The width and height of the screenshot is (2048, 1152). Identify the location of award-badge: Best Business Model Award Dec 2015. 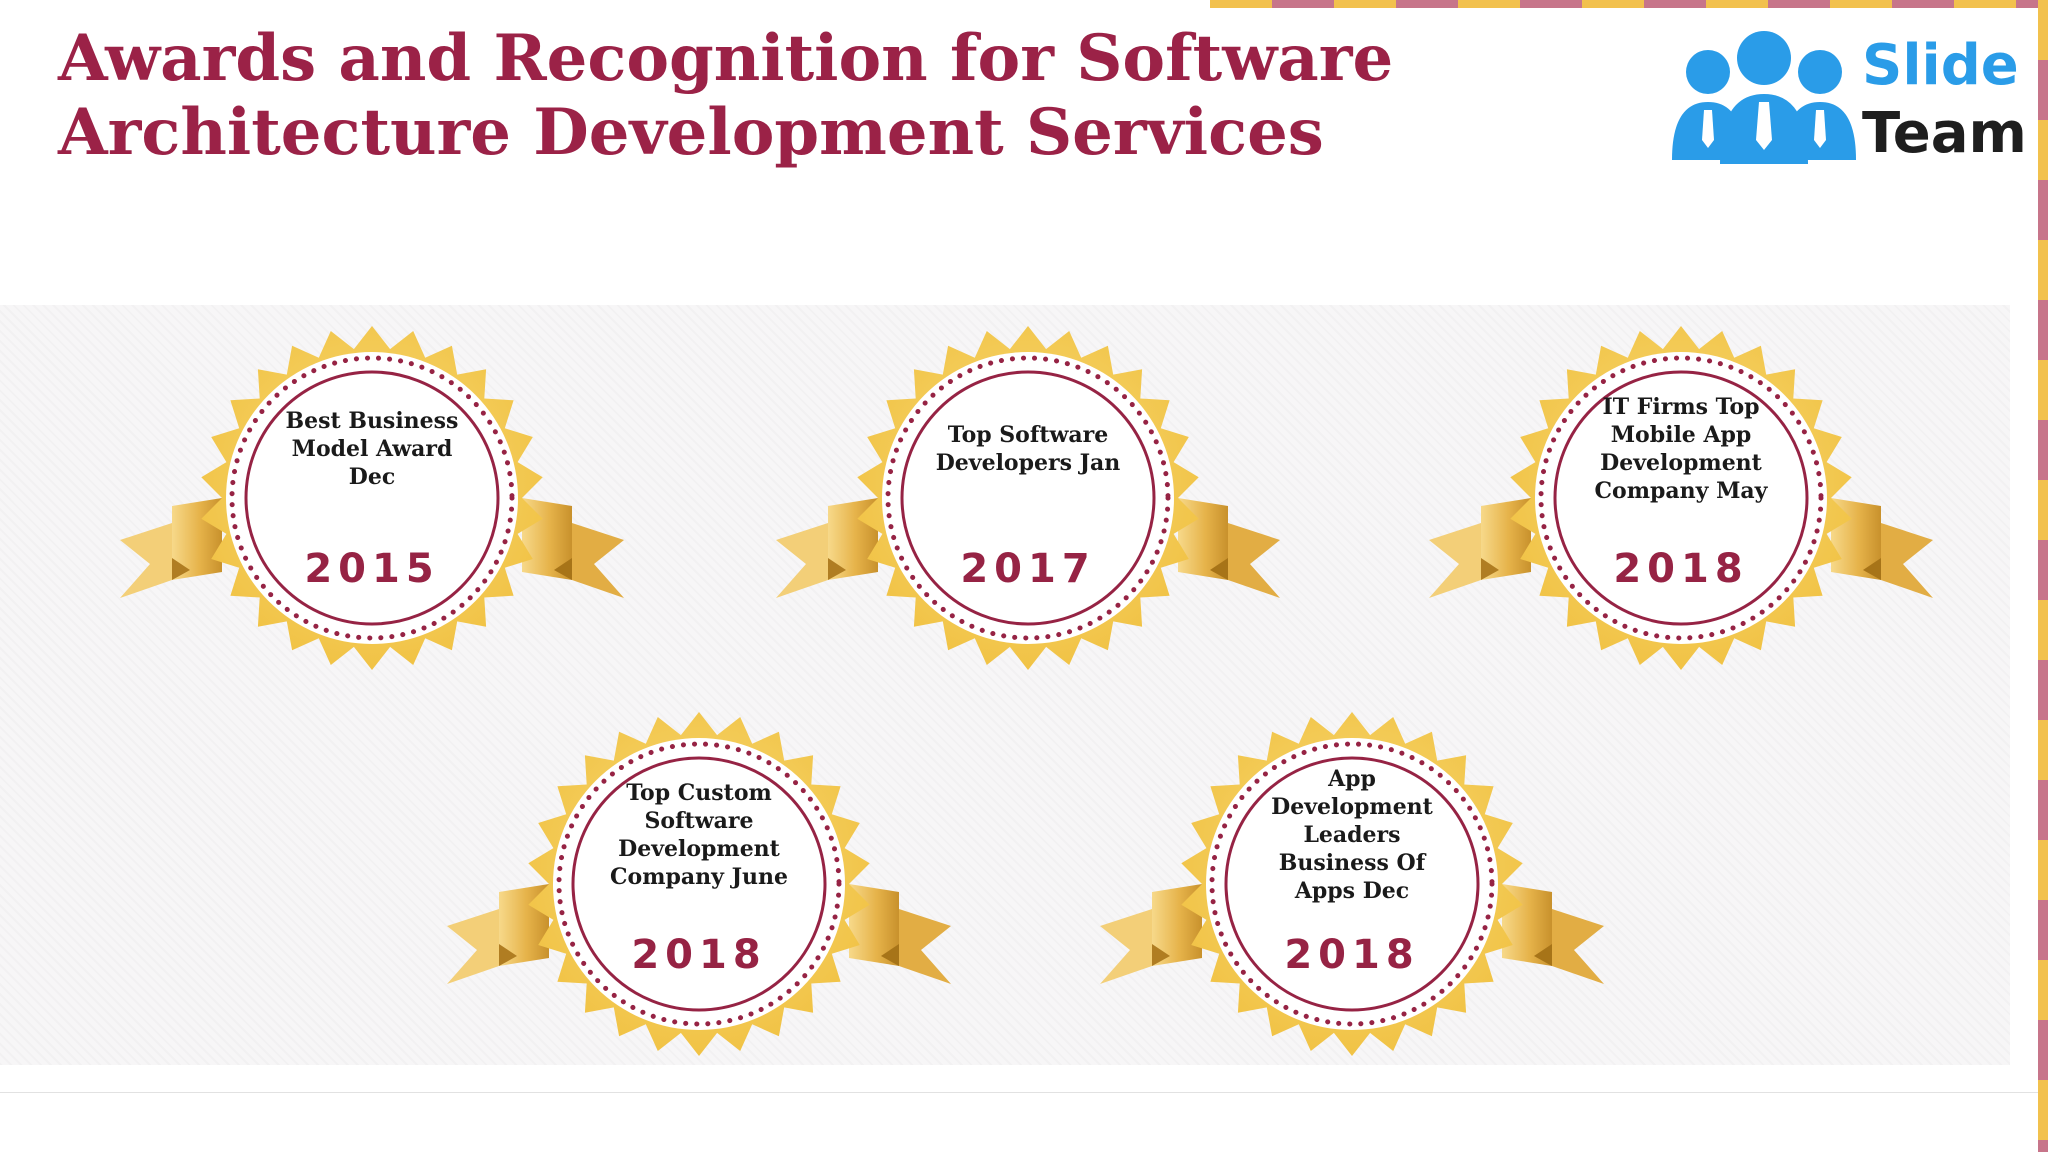
(372, 498).